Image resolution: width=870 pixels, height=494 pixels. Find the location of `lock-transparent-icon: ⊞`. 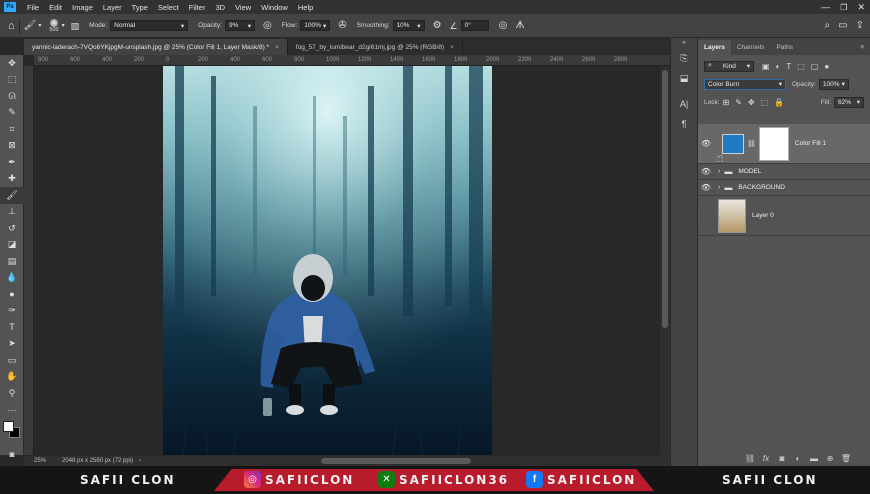

lock-transparent-icon: ⊞ is located at coordinates (726, 102).